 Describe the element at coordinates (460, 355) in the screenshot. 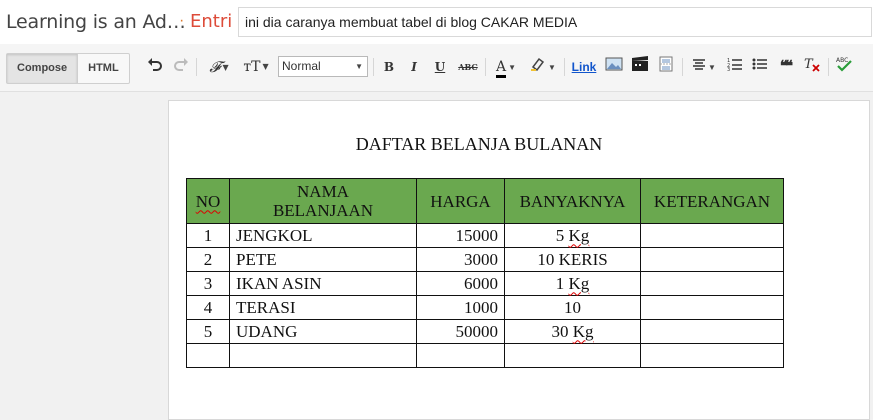

I see `cell-price` at that location.